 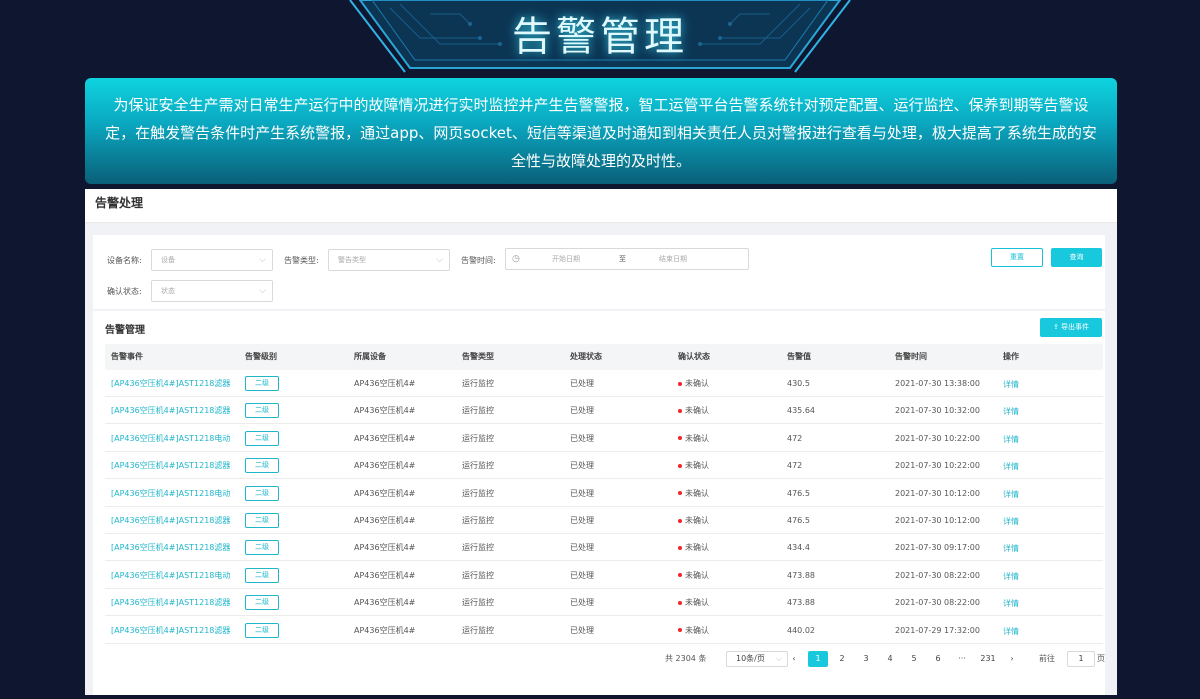 What do you see at coordinates (937, 603) in the screenshot?
I see `time-cell: 2021-07-30 08:22:00` at bounding box center [937, 603].